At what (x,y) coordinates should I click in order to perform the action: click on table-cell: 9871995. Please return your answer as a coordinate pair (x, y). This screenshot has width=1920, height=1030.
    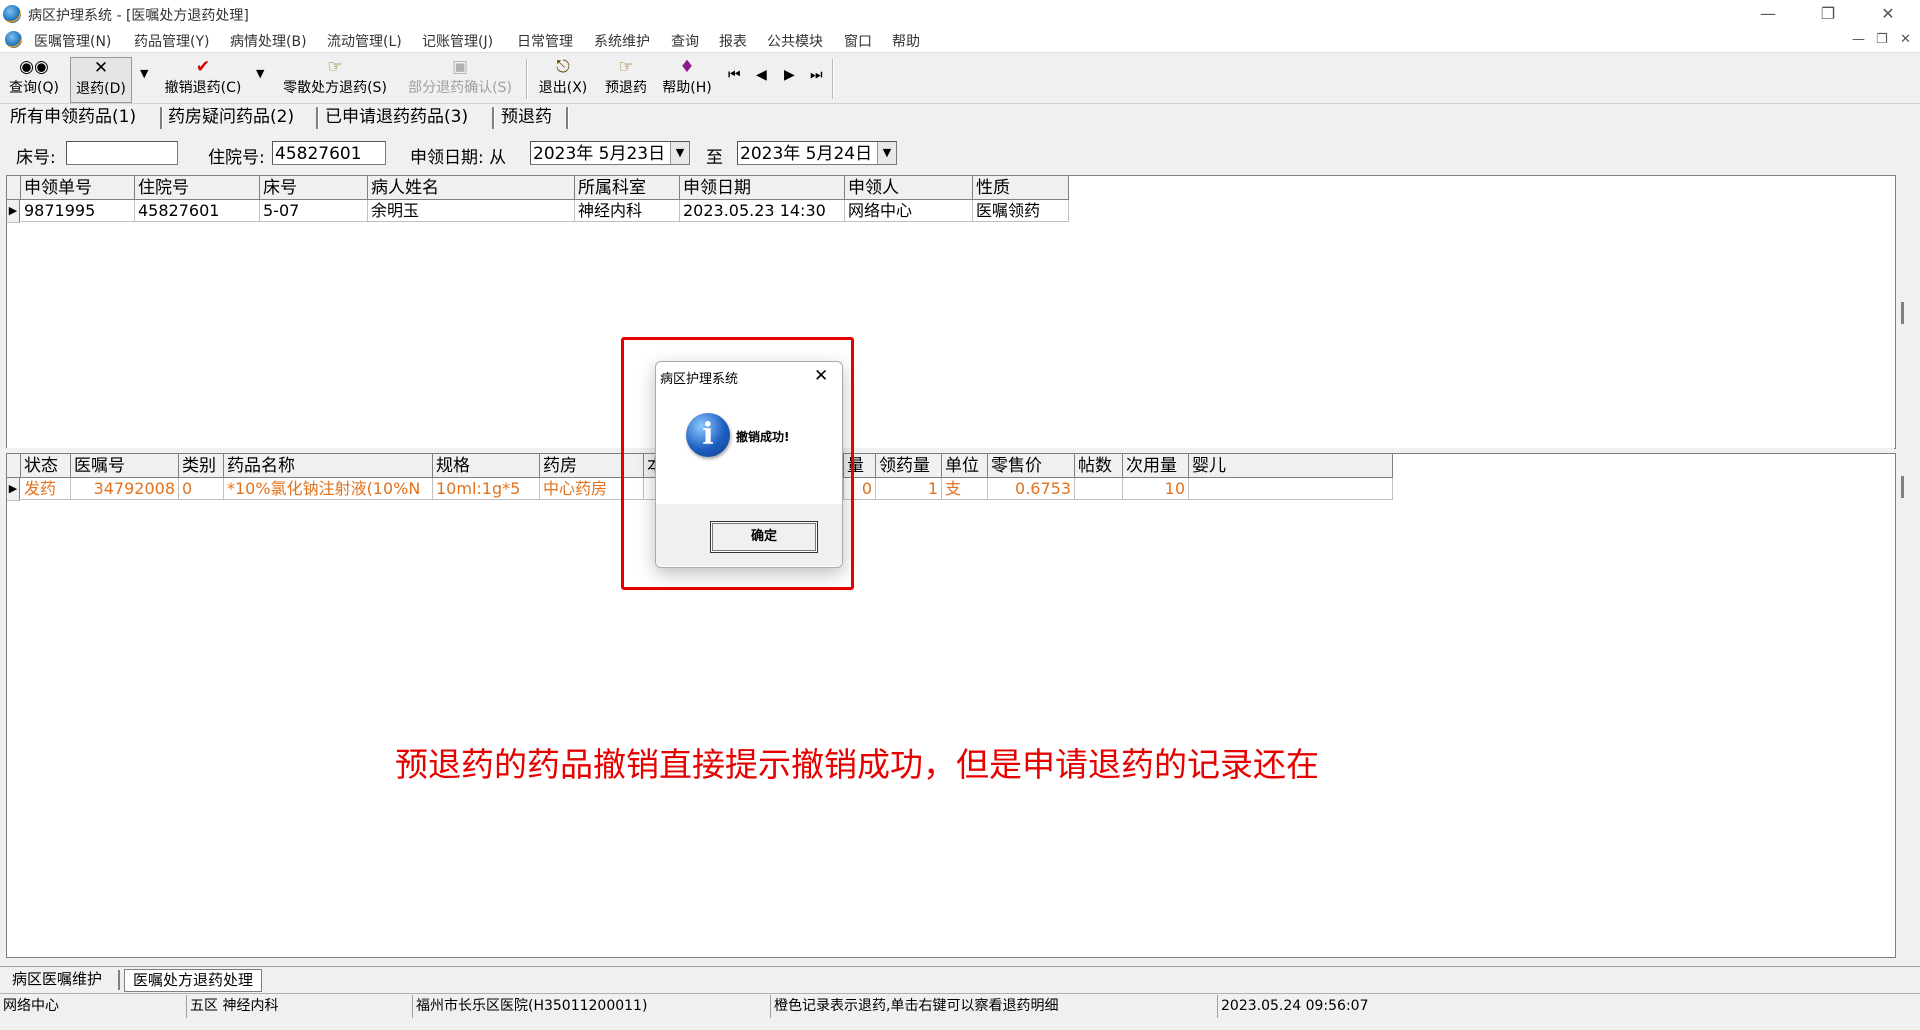
    Looking at the image, I should click on (78, 211).